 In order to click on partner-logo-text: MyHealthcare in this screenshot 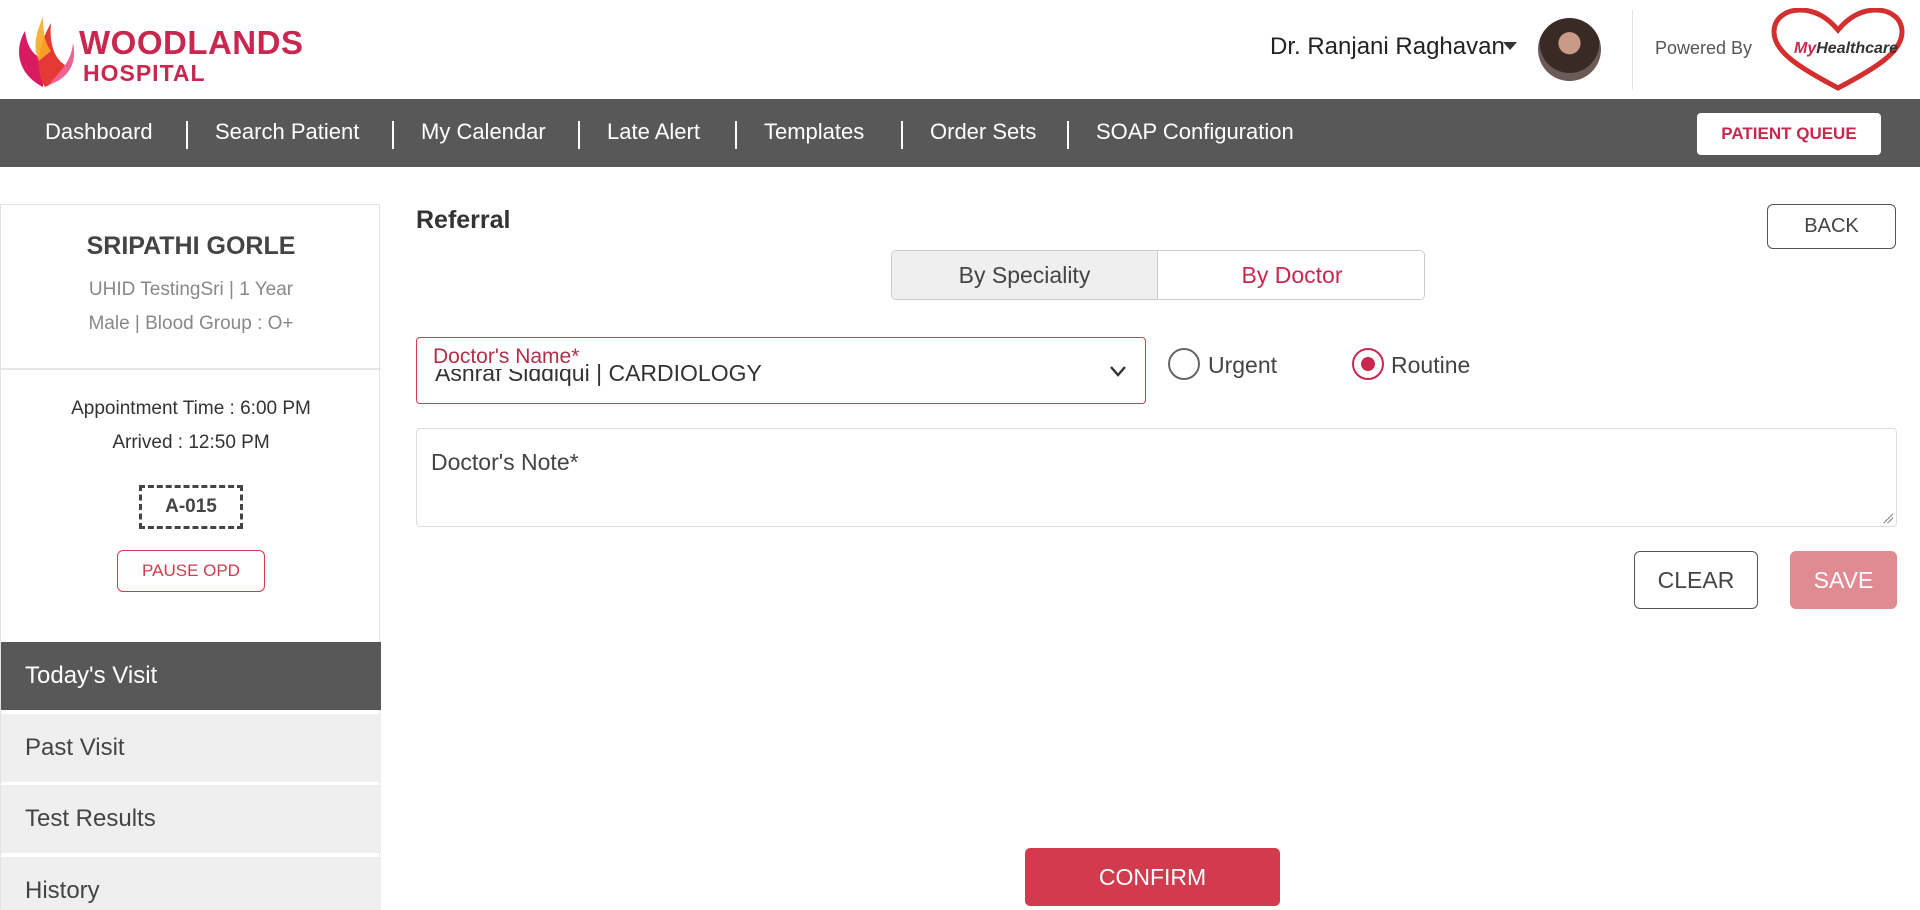, I will do `click(1846, 48)`.